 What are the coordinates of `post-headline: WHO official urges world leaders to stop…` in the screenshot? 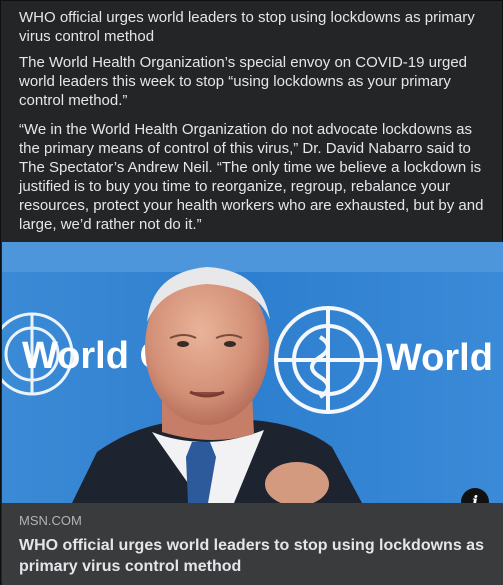 It's located at (247, 27).